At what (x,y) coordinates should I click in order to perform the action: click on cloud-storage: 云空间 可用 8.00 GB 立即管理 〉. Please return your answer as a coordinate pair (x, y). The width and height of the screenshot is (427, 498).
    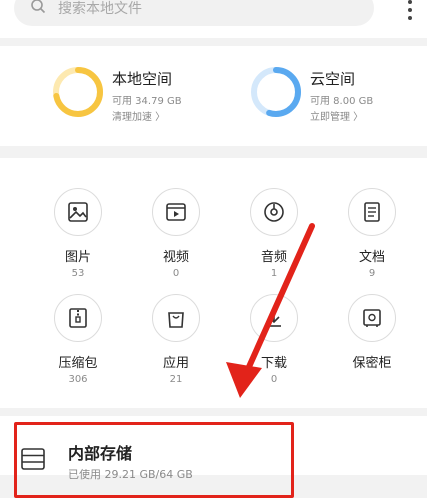
    Looking at the image, I should click on (338, 96).